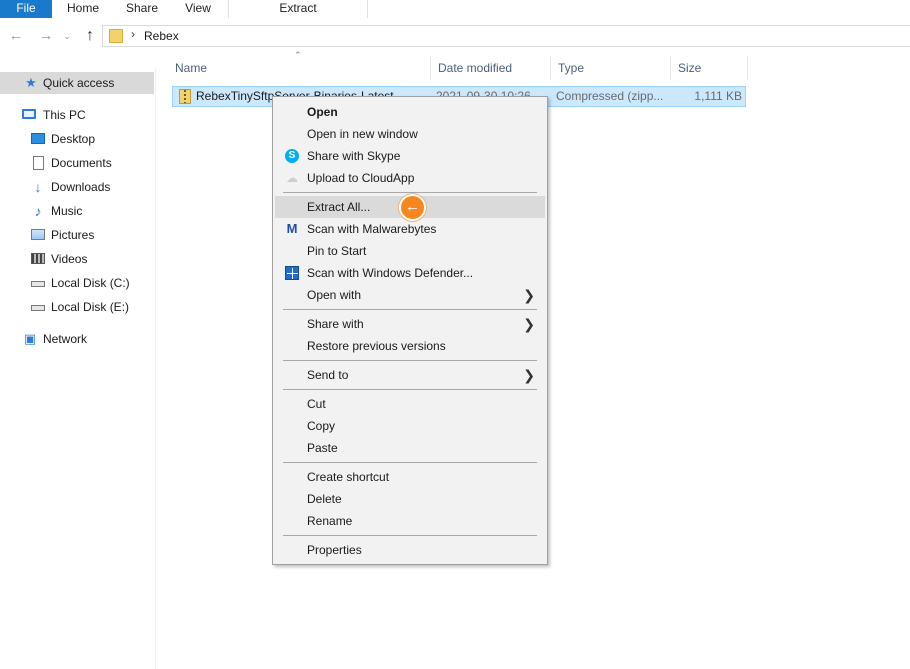  Describe the element at coordinates (46, 36) in the screenshot. I see `forward-arrow-icon: →` at that location.